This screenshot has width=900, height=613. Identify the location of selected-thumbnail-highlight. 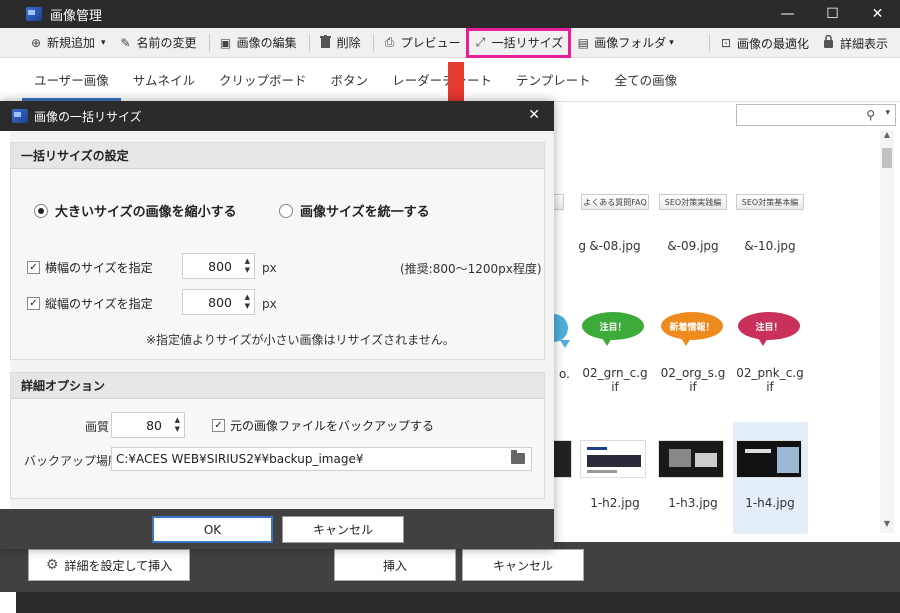
(770, 478).